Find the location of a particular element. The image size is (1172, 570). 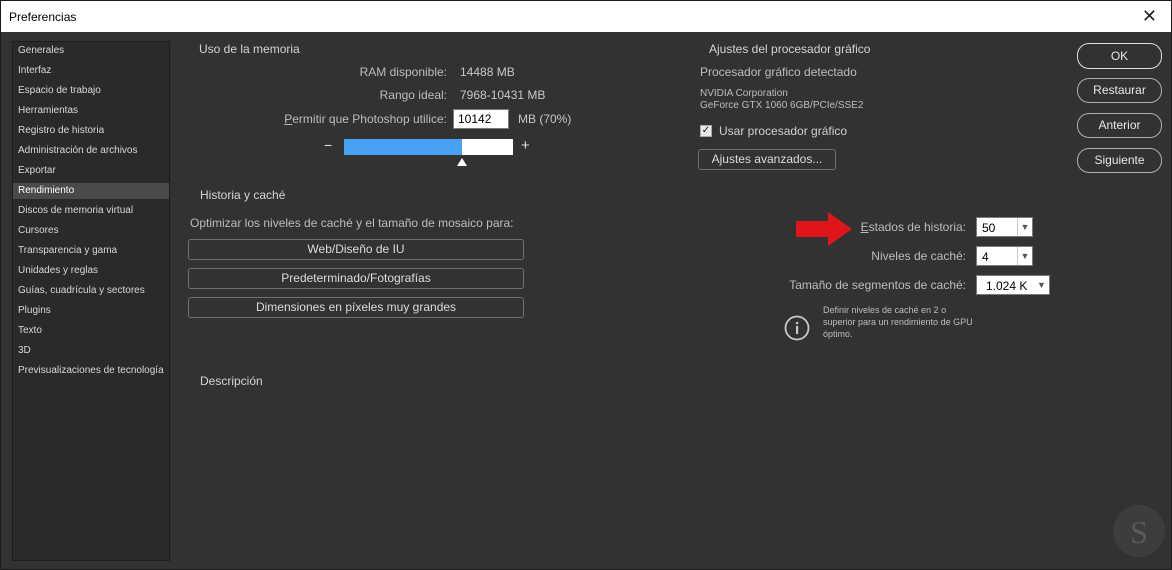

cache-levels-combo: 4 ▼ is located at coordinates (1004, 256).